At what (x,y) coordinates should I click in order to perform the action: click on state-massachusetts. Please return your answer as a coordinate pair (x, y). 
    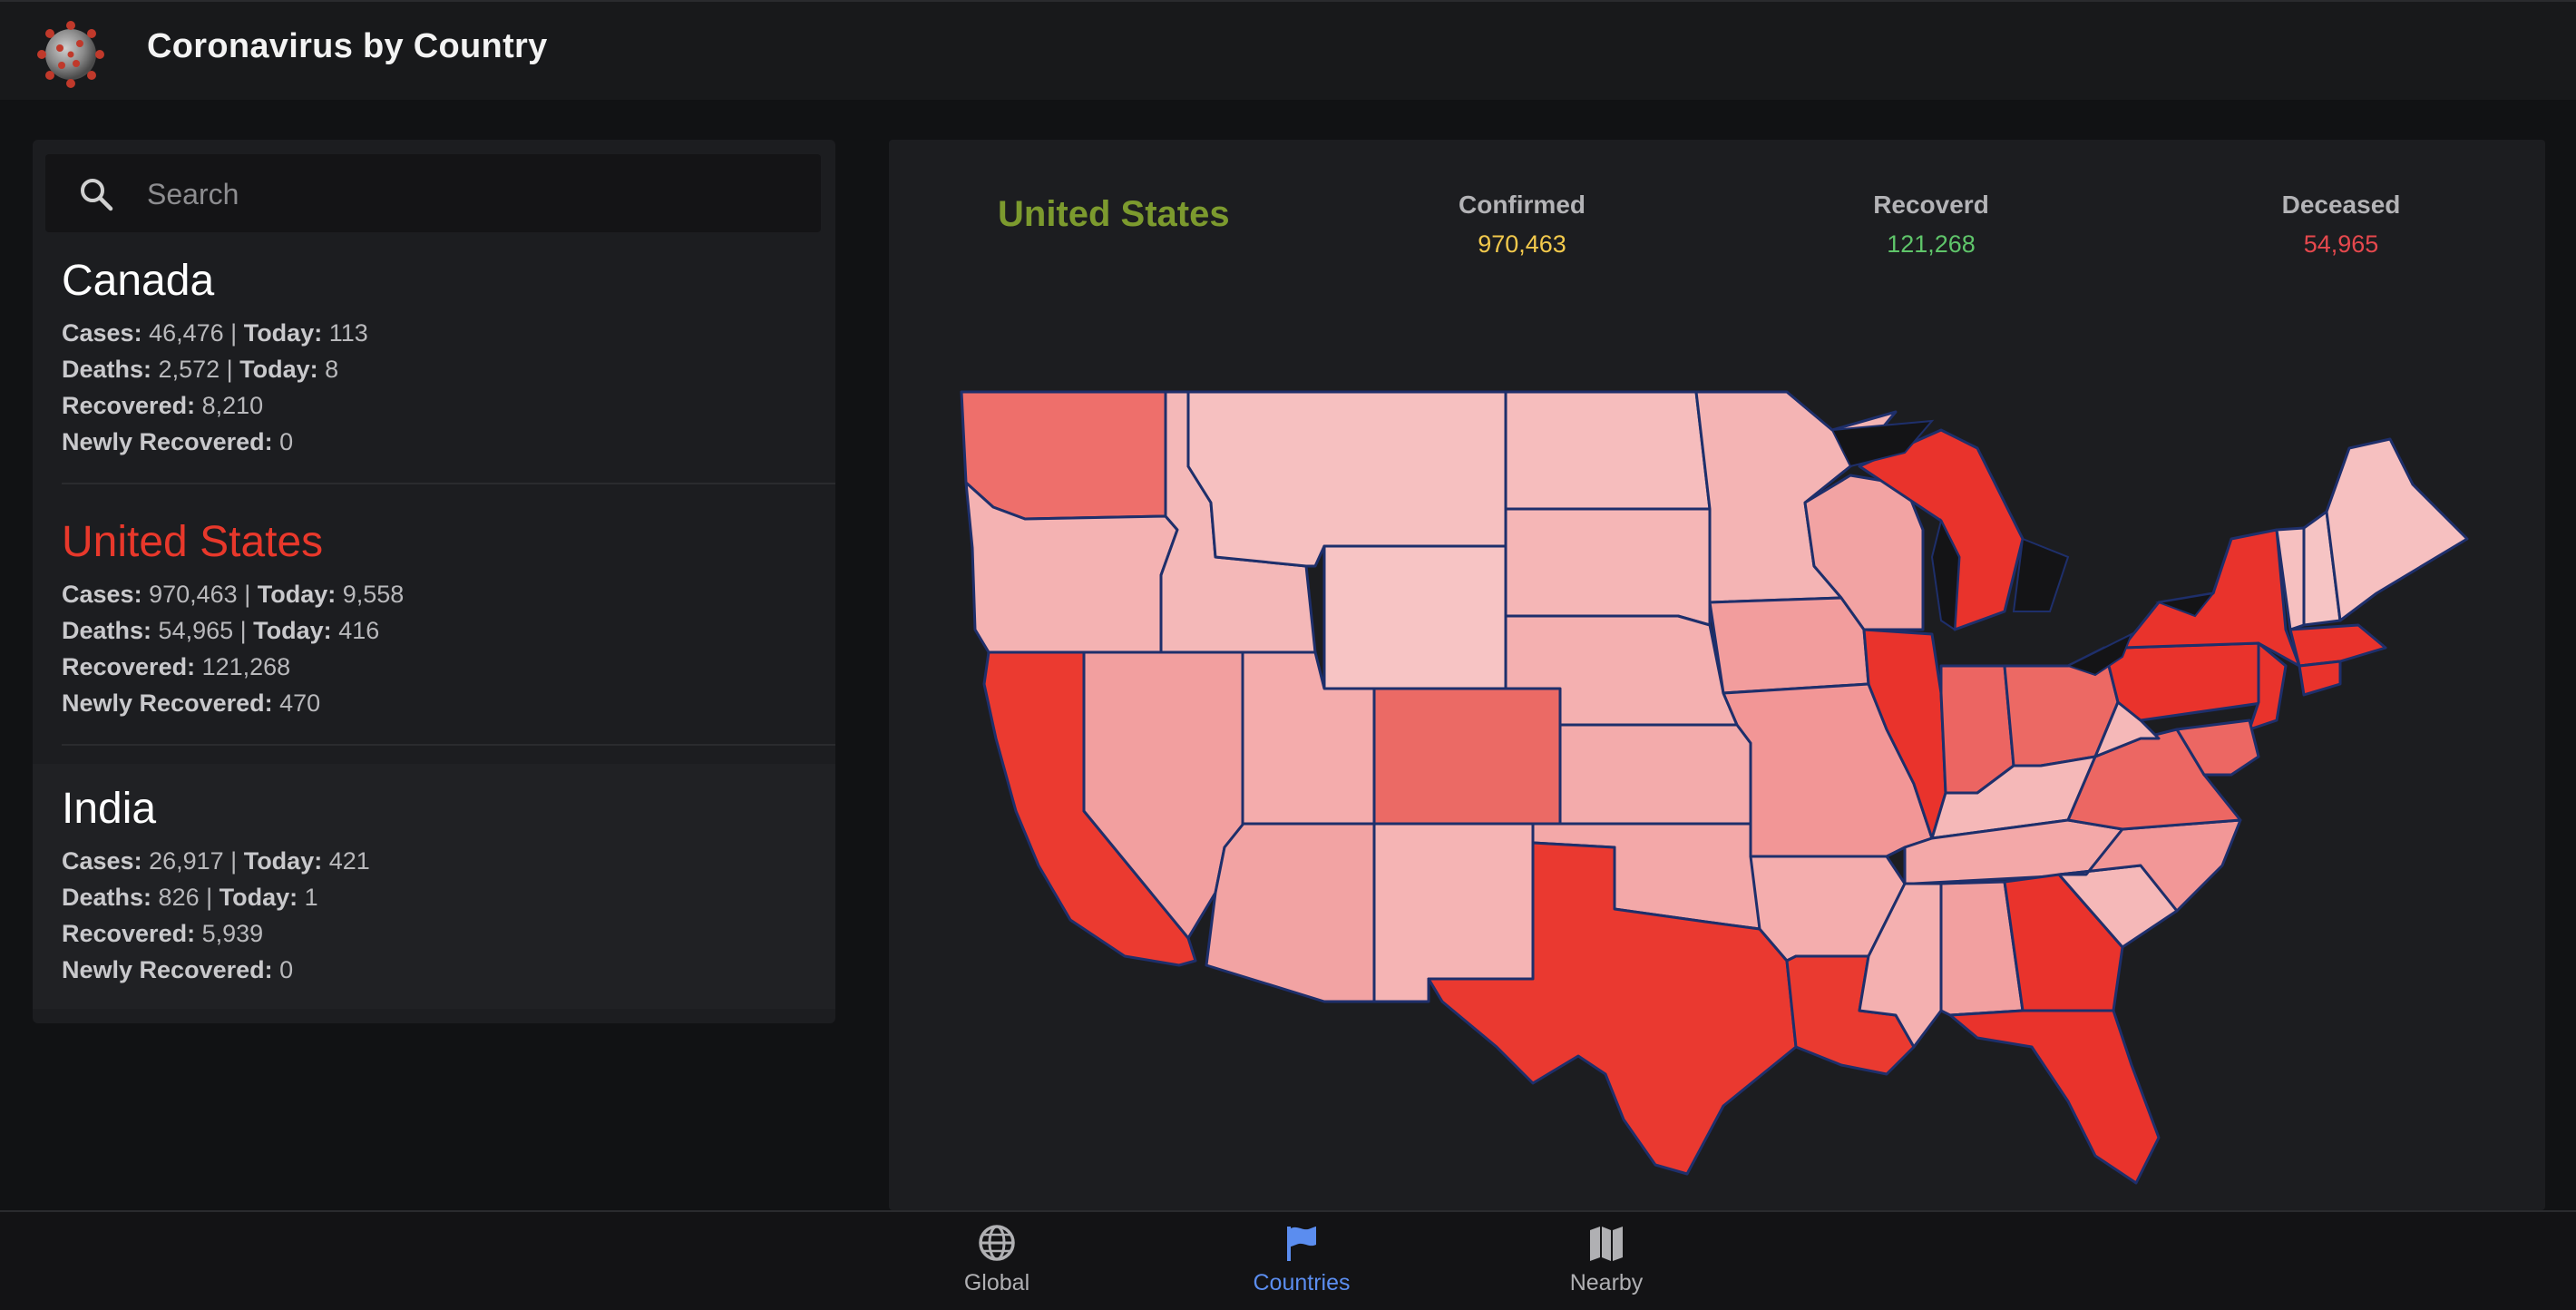
    Looking at the image, I should click on (2337, 645).